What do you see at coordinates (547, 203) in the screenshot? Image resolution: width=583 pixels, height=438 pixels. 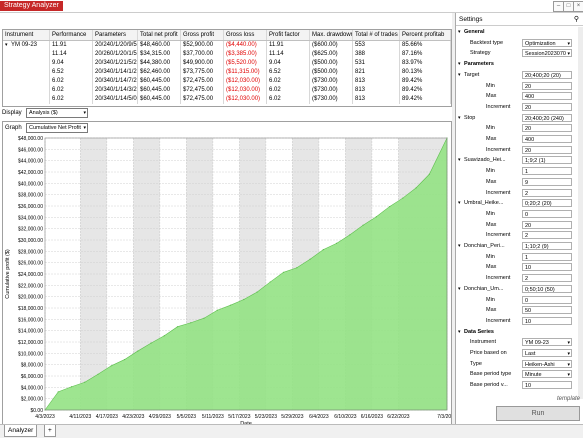 I see `settings-value-field: 0;20;2 (20)` at bounding box center [547, 203].